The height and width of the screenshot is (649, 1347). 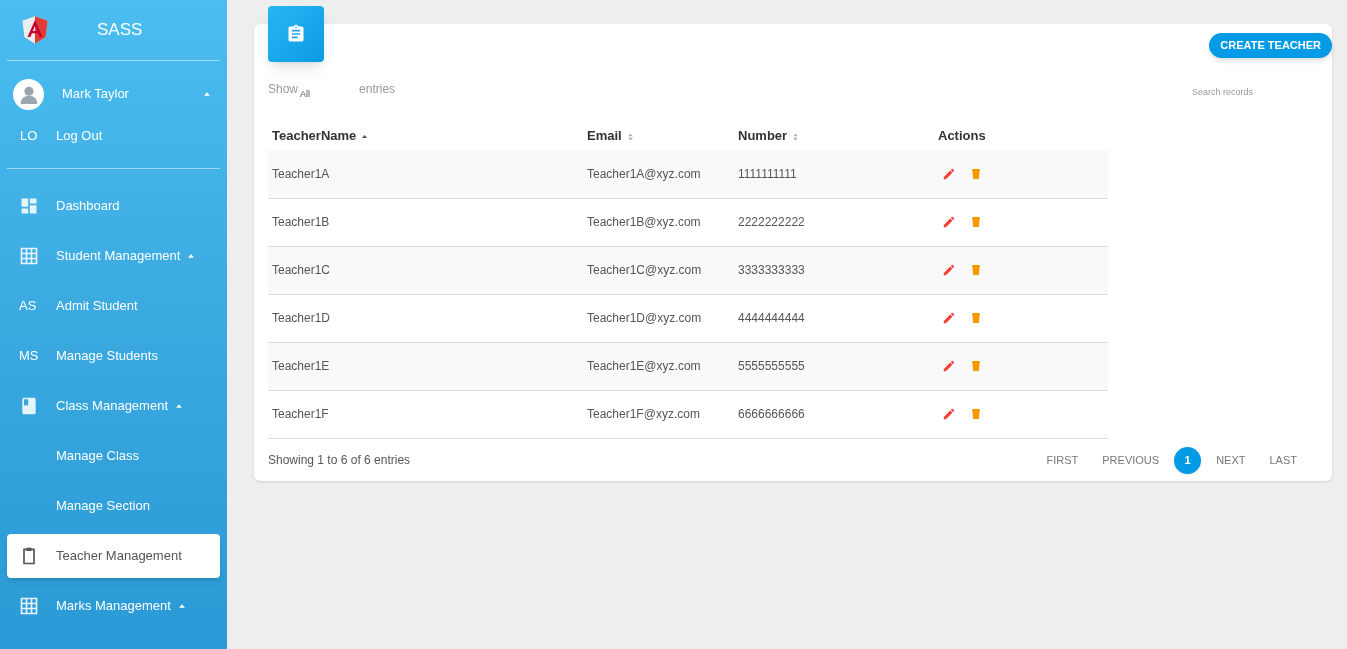 What do you see at coordinates (425, 366) in the screenshot?
I see `table-cell: Teacher1E` at bounding box center [425, 366].